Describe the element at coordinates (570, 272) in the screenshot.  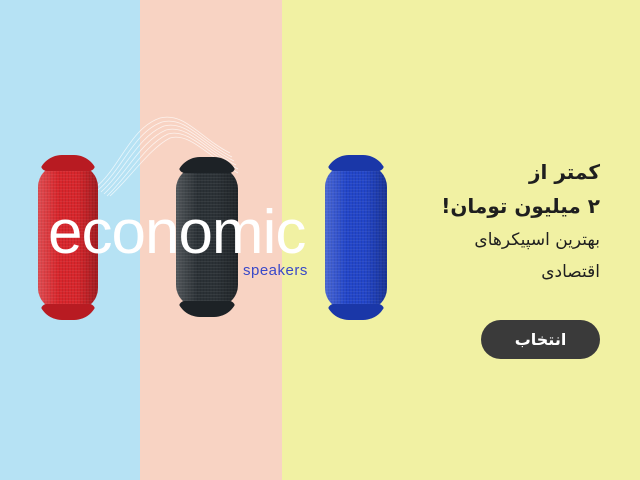
I see `subline-line-2: اقتصادی` at that location.